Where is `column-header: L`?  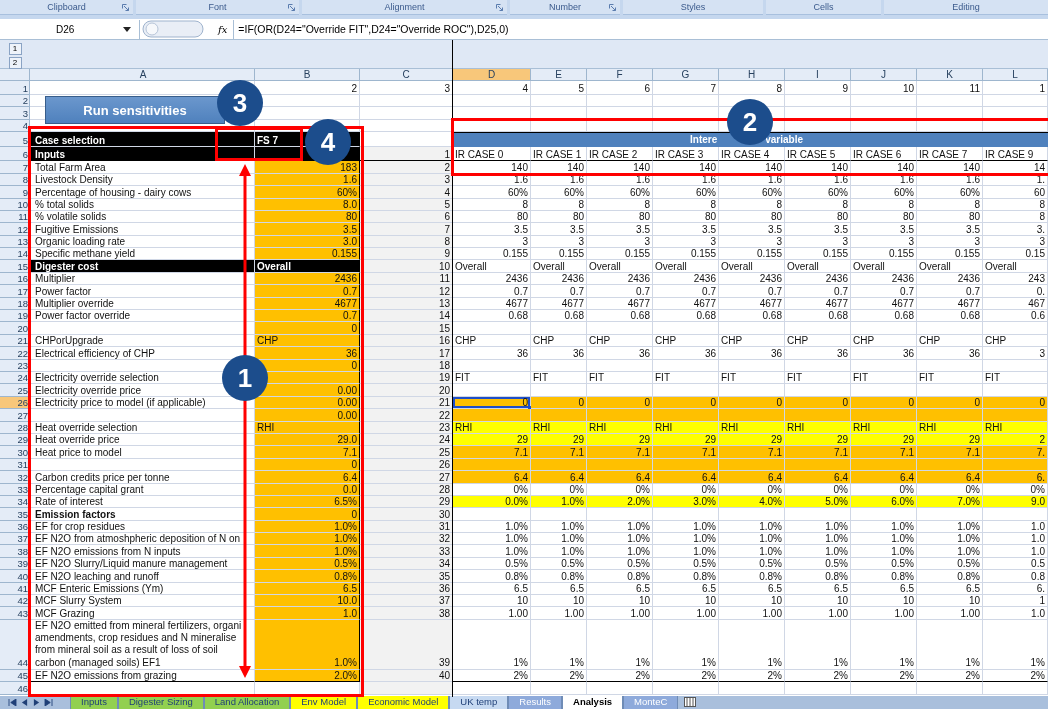
column-header: L is located at coordinates (1015, 75).